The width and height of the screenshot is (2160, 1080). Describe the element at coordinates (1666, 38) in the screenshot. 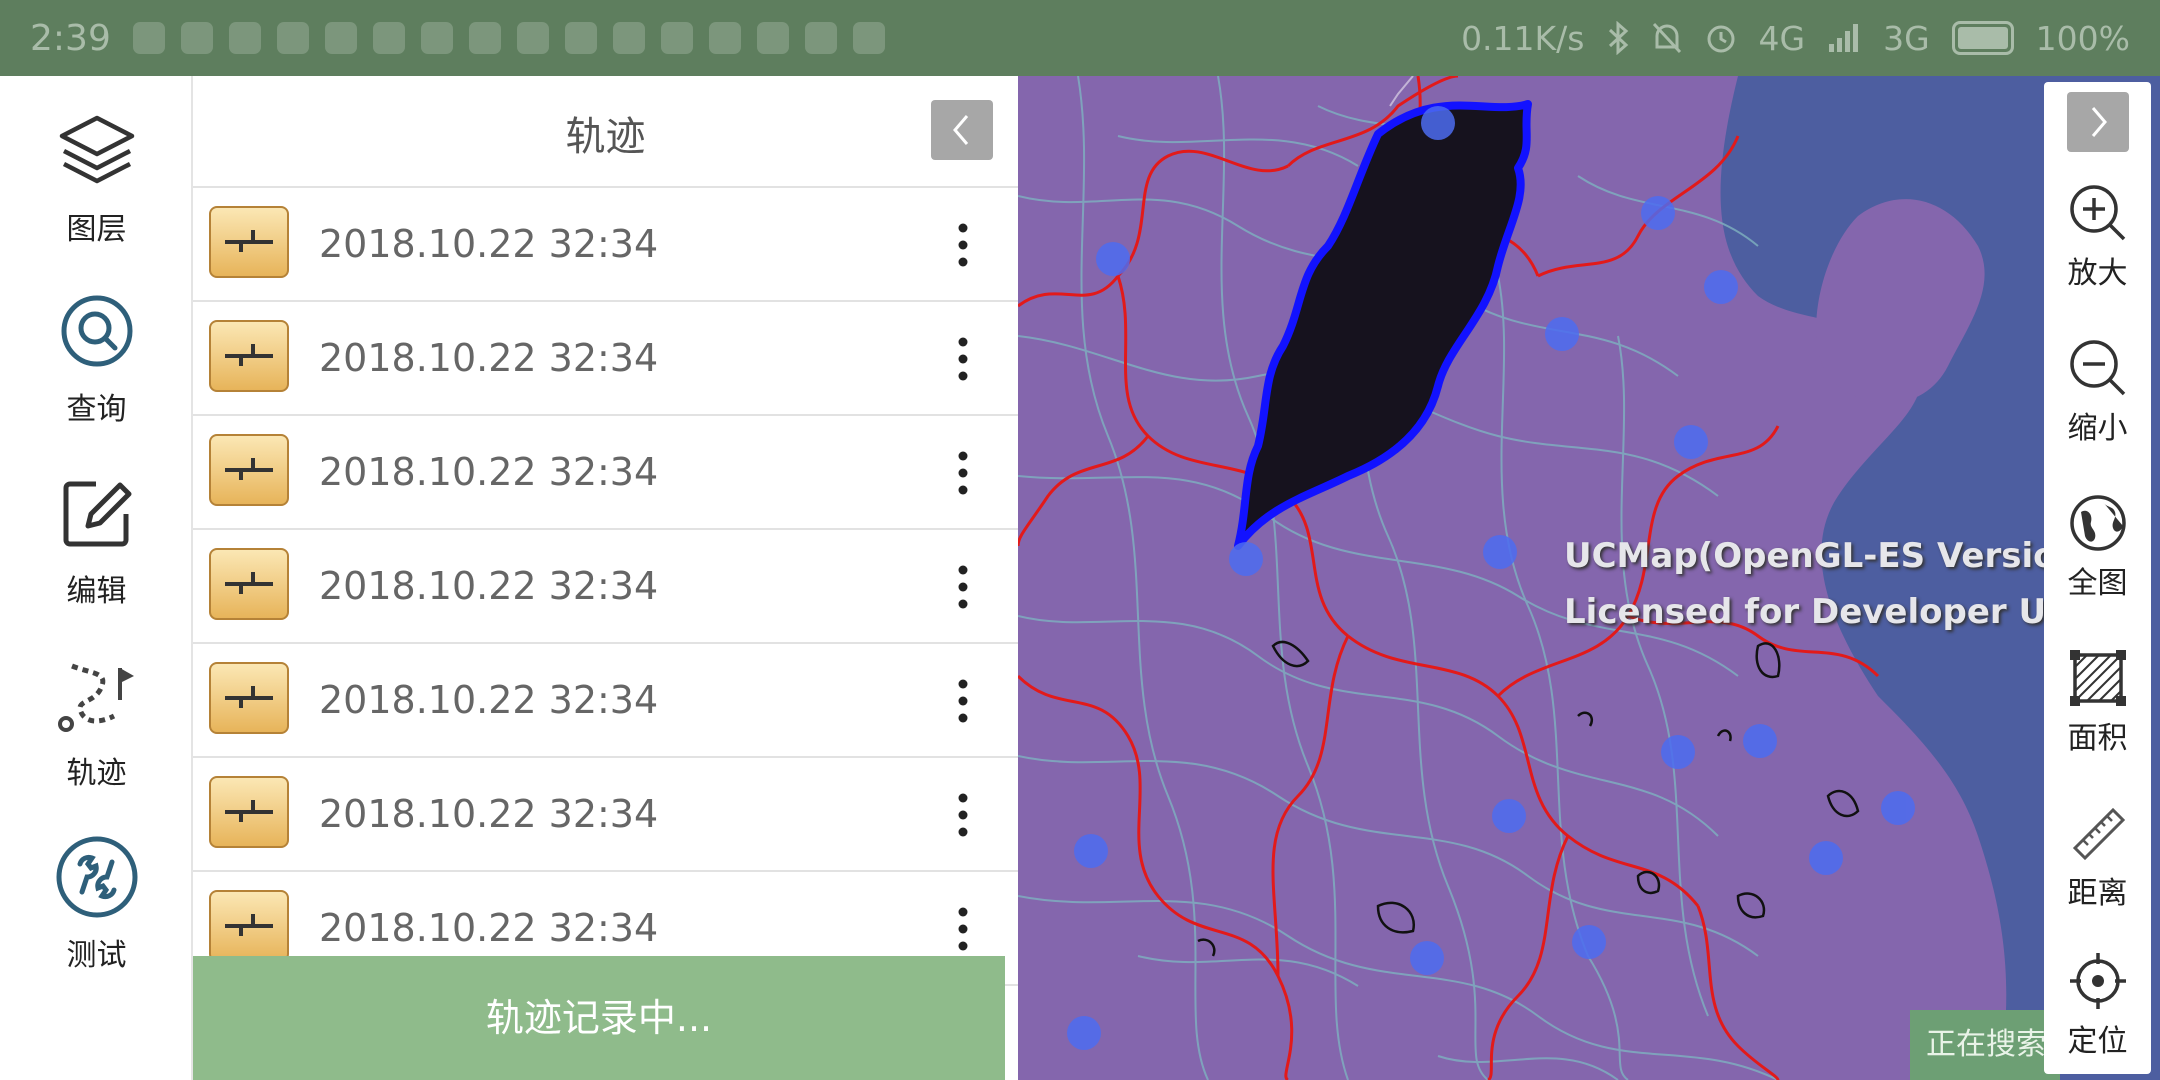

I see `mute-bell-icon` at that location.